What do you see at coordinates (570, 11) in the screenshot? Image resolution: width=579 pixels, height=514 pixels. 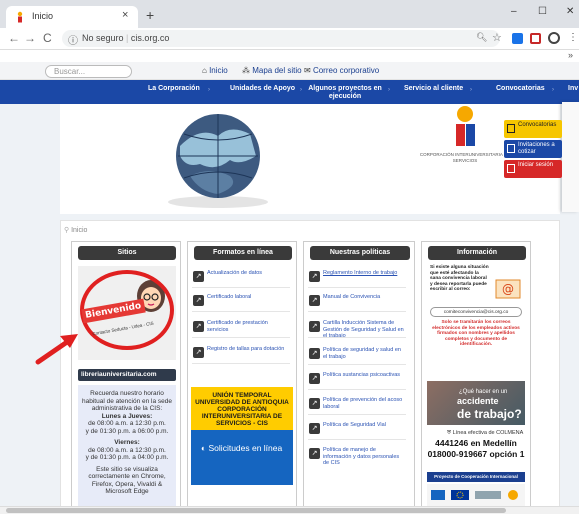 I see `close-window-button: ✕` at bounding box center [570, 11].